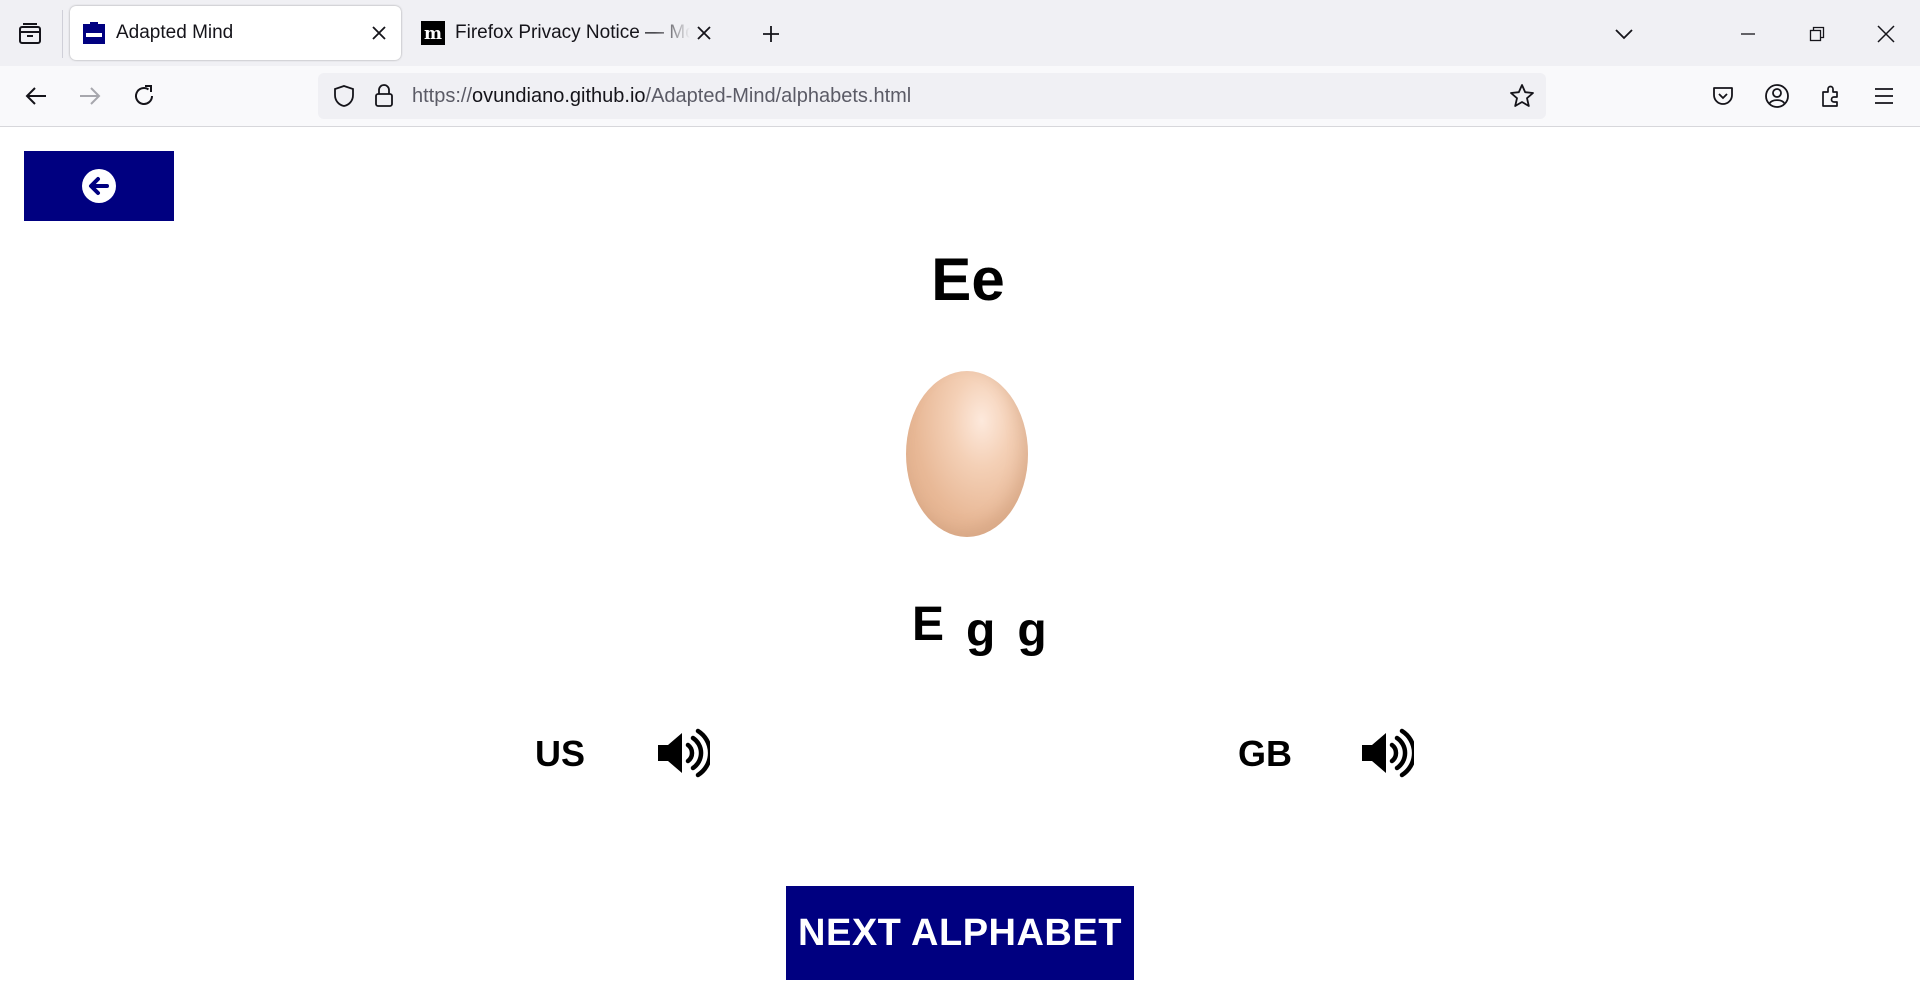 This screenshot has height=998, width=1920. I want to click on firefox-view-icon, so click(30, 33).